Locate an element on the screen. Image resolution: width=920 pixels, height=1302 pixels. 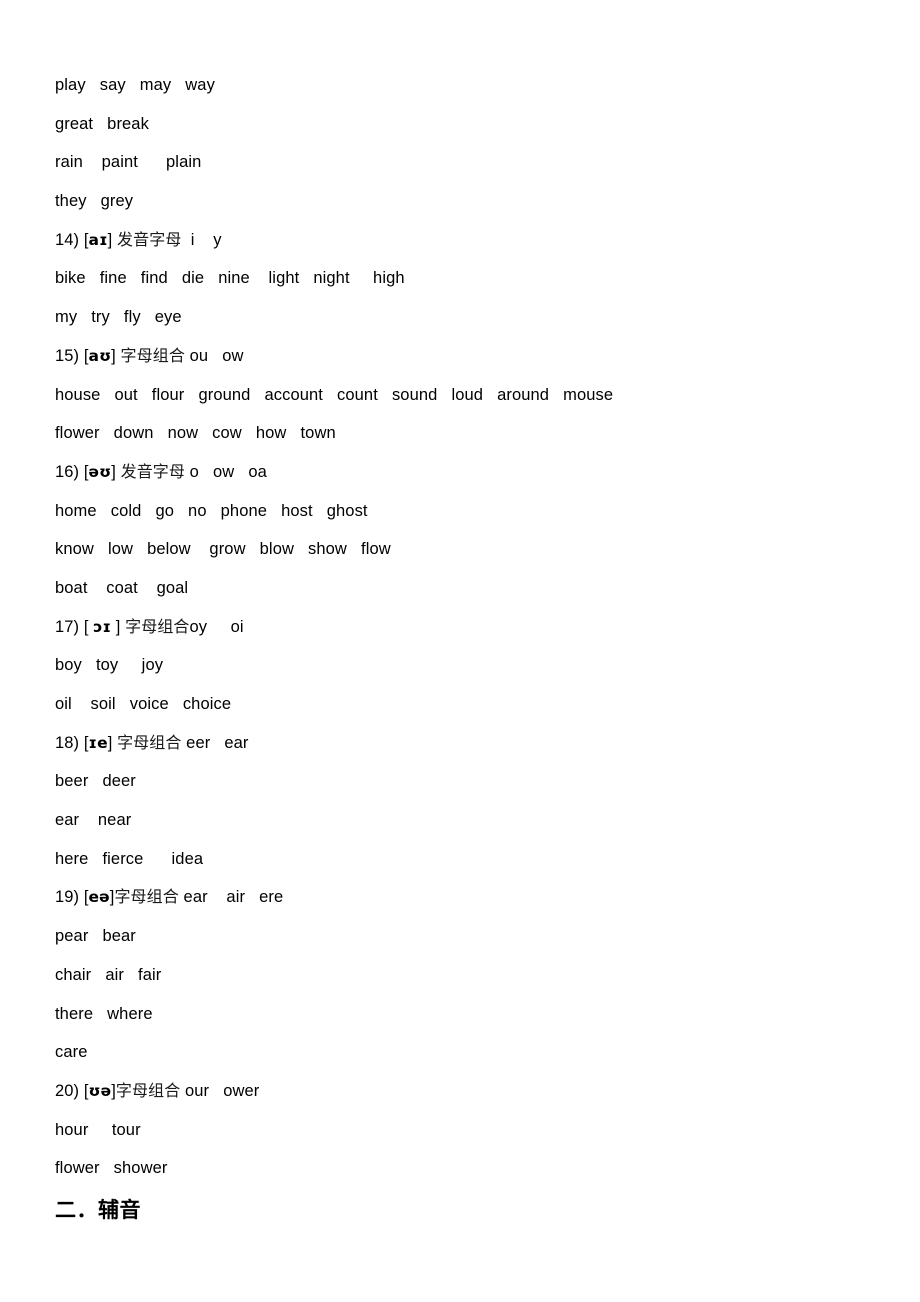
word-list-row: pear bear is located at coordinates (95, 936).